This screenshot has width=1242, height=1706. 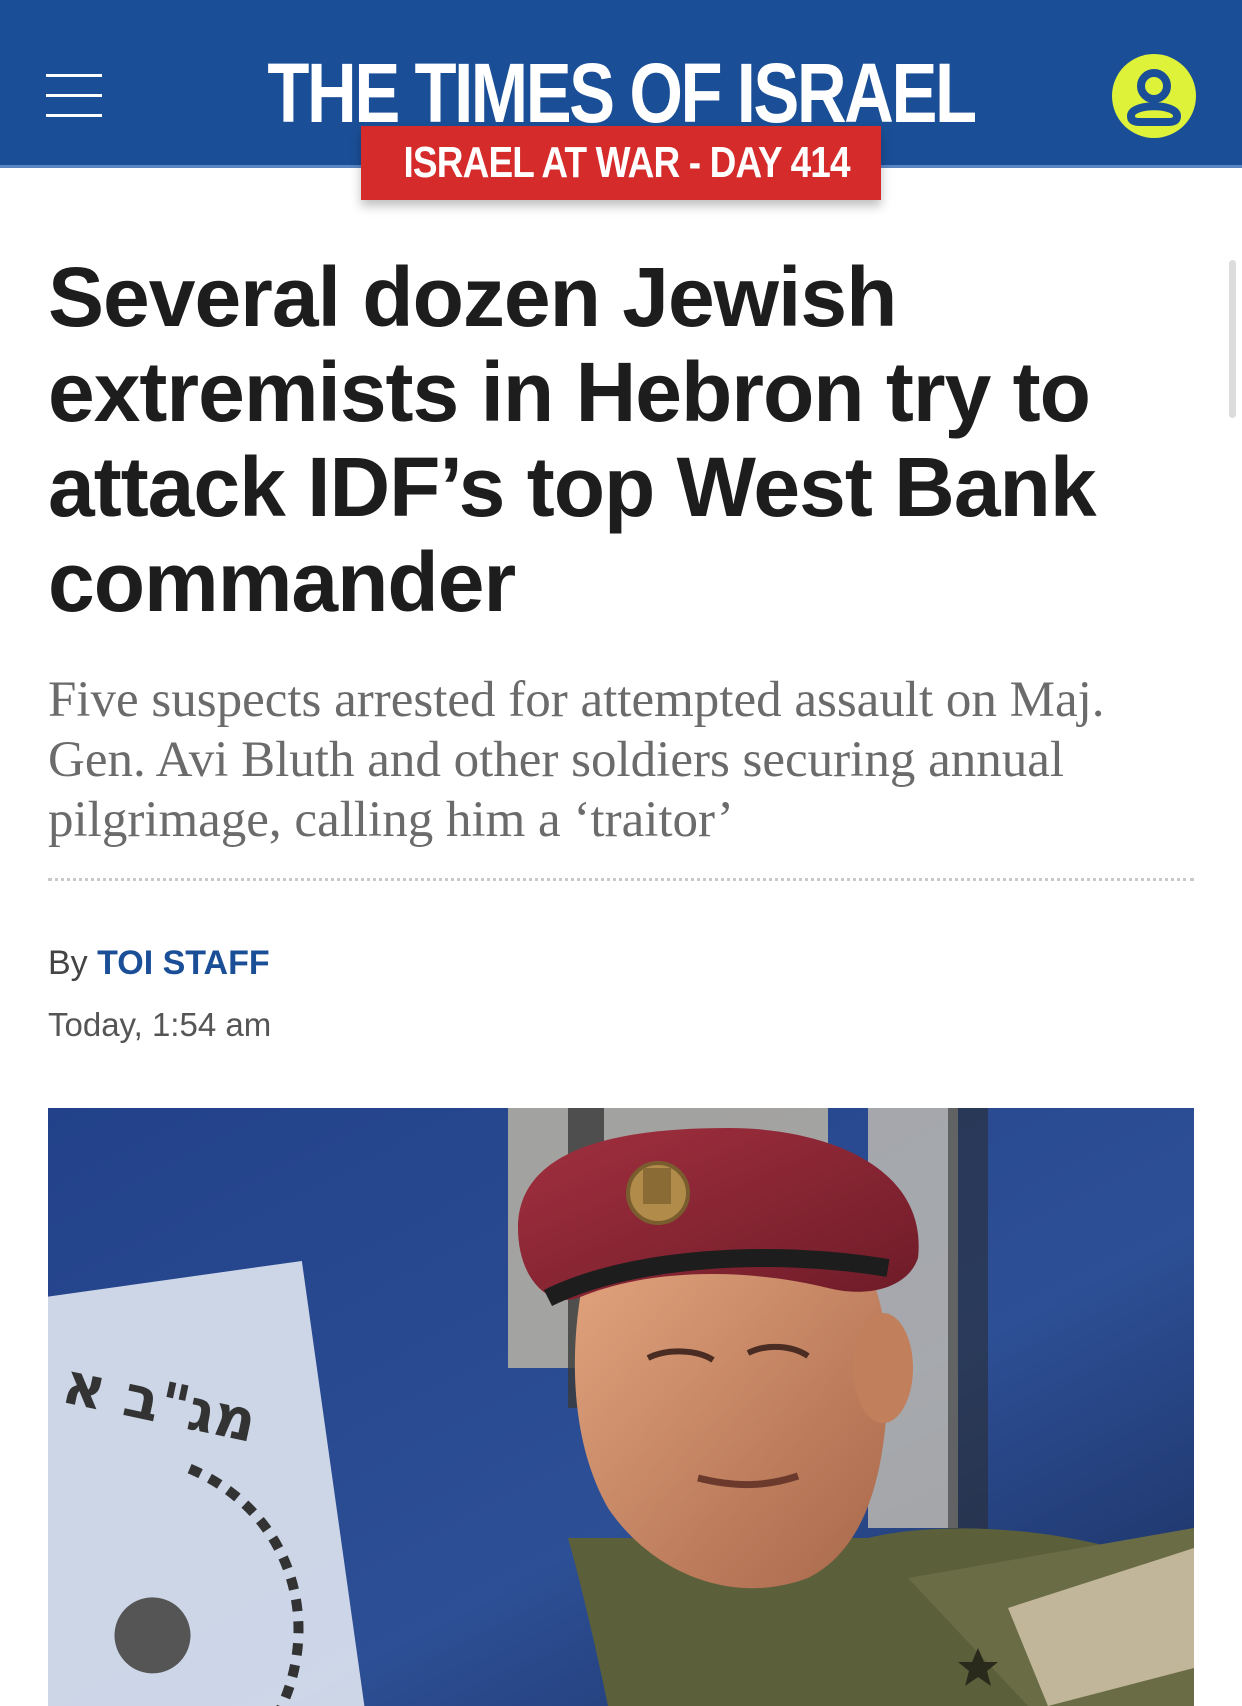 I want to click on war-day-banner: ISRAEL AT WAR - DAY 414, so click(x=621, y=163).